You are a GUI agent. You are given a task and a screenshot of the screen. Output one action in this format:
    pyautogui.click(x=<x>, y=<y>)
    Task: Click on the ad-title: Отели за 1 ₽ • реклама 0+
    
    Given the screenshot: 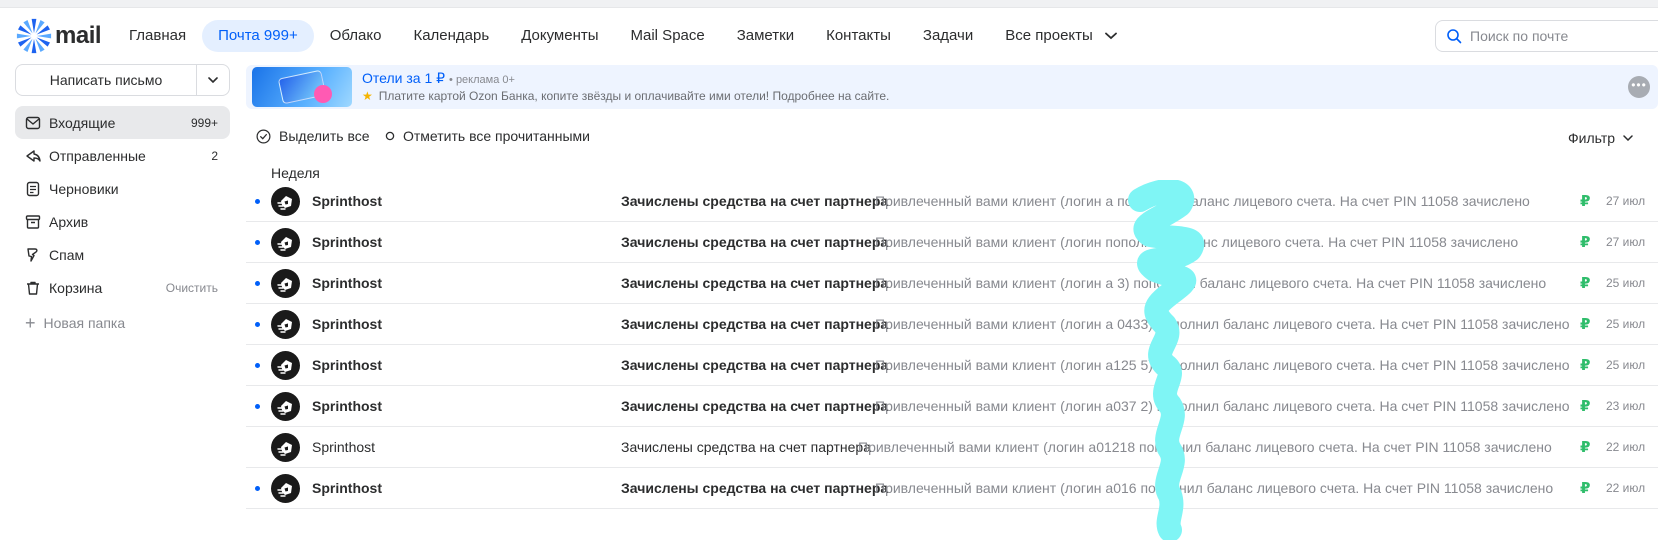 What is the action you would take?
    pyautogui.click(x=438, y=78)
    